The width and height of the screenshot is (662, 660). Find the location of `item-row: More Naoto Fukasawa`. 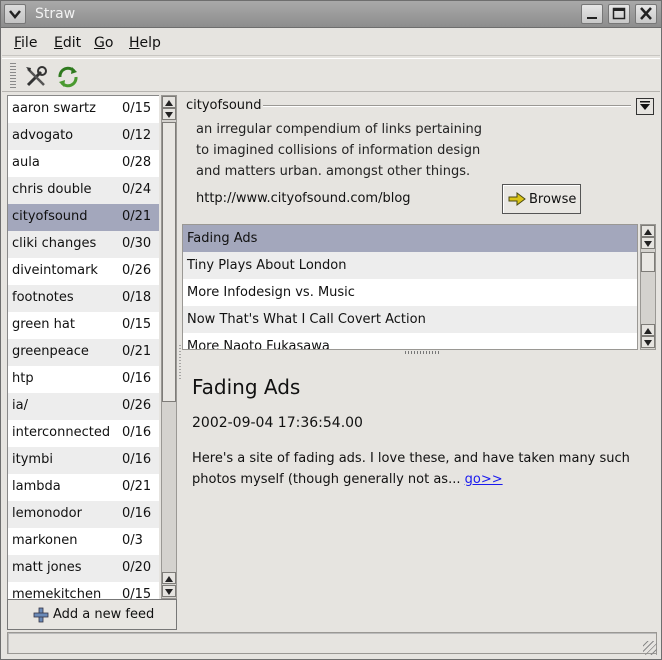

item-row: More Naoto Fukasawa is located at coordinates (410, 341).